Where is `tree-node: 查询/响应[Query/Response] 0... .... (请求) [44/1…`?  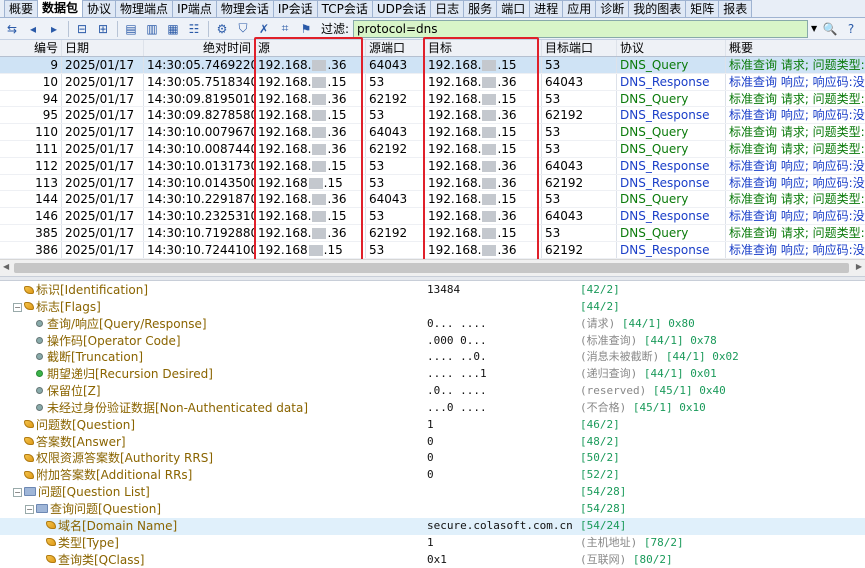 tree-node: 查询/响应[Query/Response] 0... .... (请求) [44/1… is located at coordinates (432, 324).